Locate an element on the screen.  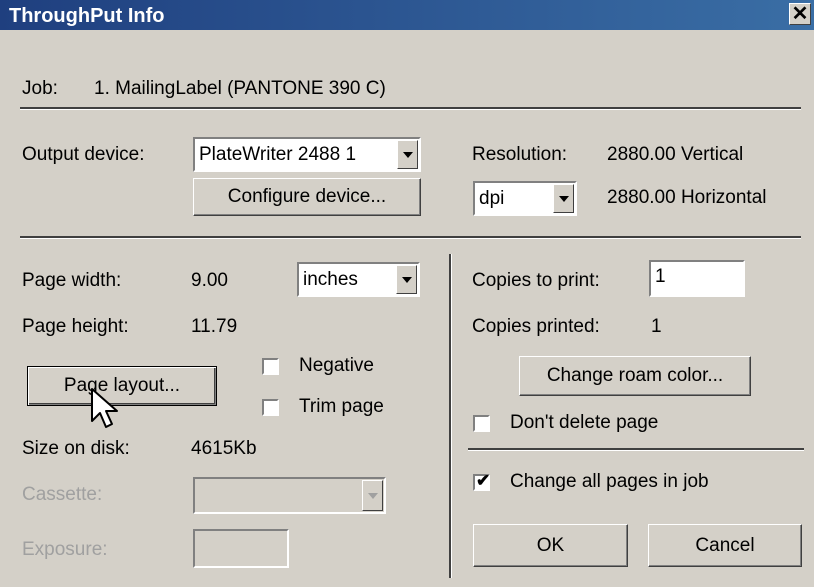
change-all-pages-checkbox: ✔ is located at coordinates (482, 481).